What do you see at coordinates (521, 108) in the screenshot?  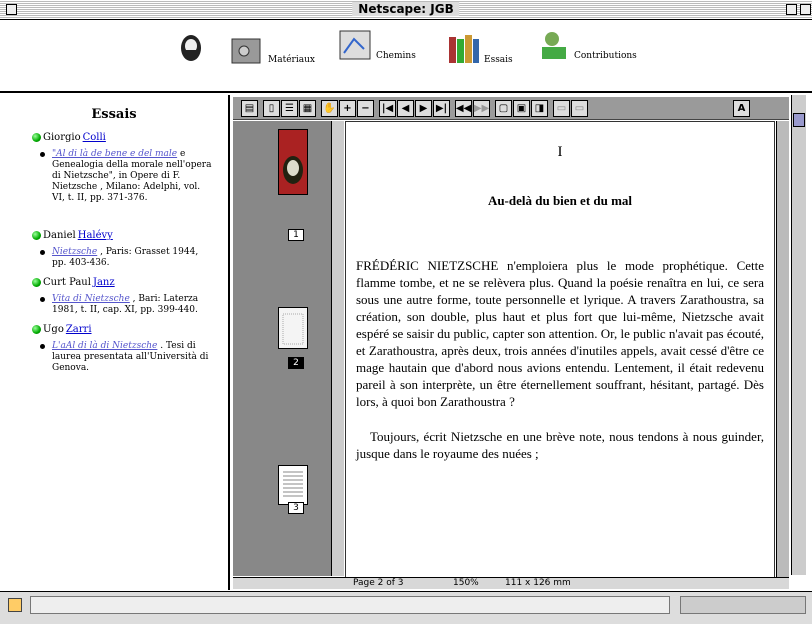 I see `fit-page-icon: ▣` at bounding box center [521, 108].